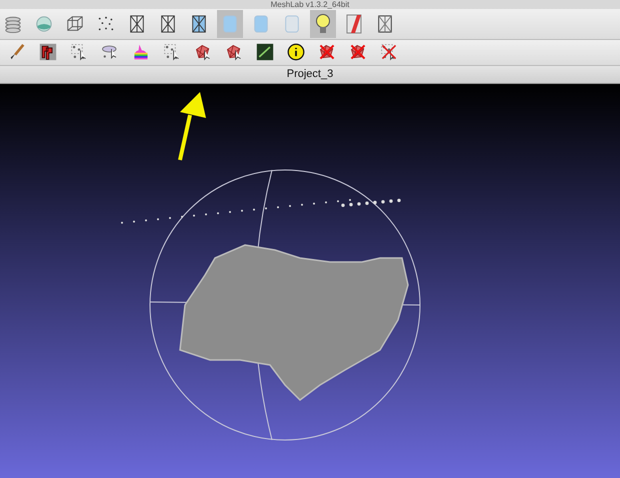 The image size is (620, 478). I want to click on cube-icon, so click(75, 24).